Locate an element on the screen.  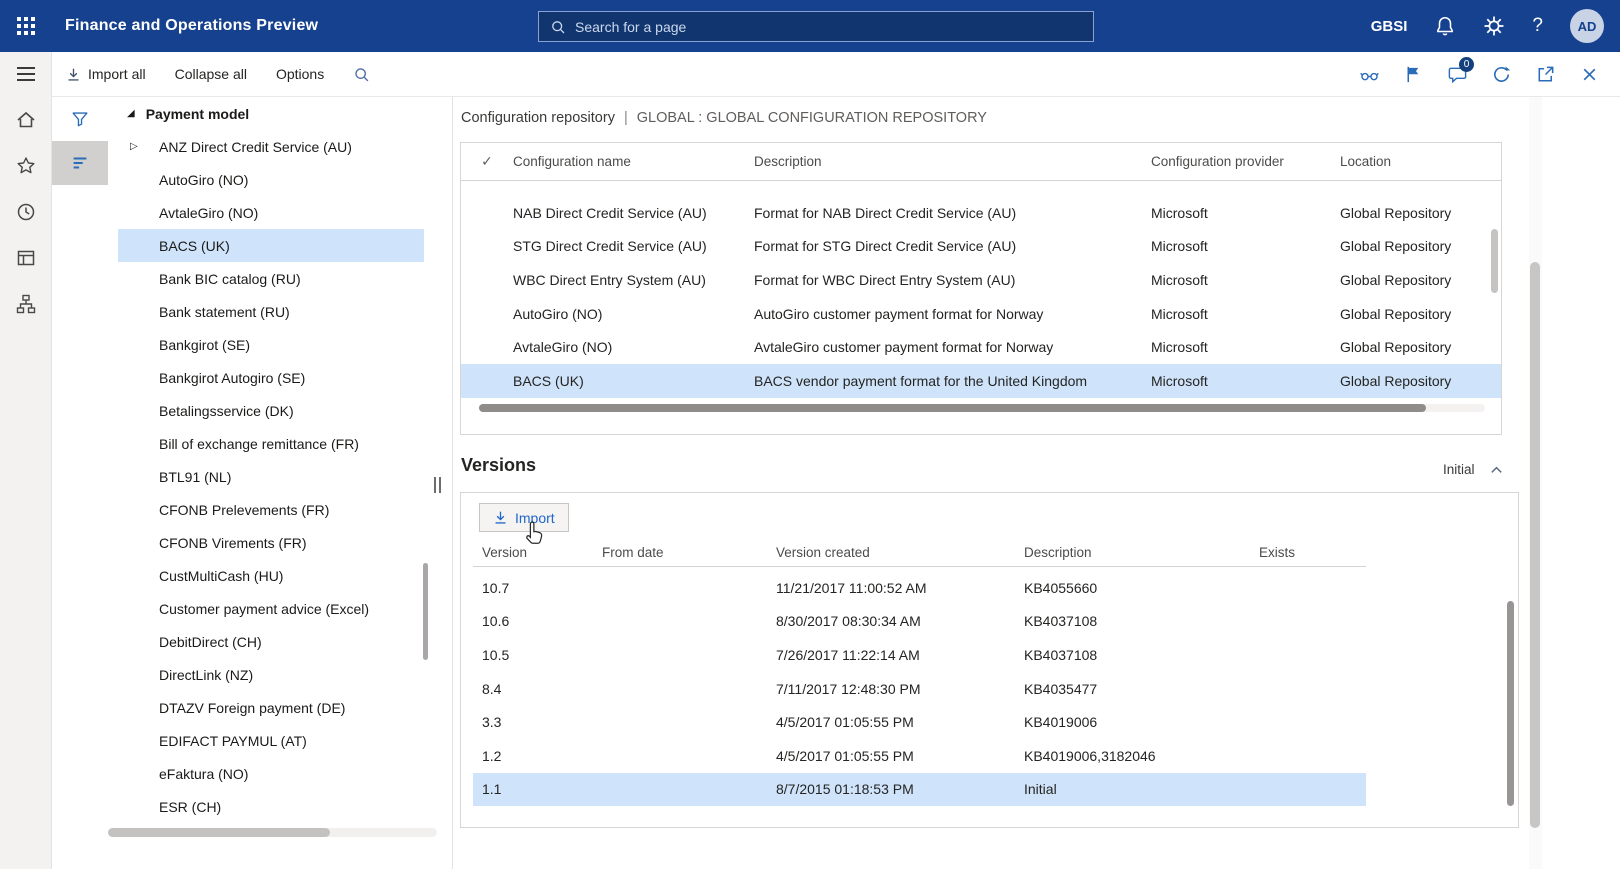
config-grid-horizontal-scrollbar is located at coordinates (982, 408).